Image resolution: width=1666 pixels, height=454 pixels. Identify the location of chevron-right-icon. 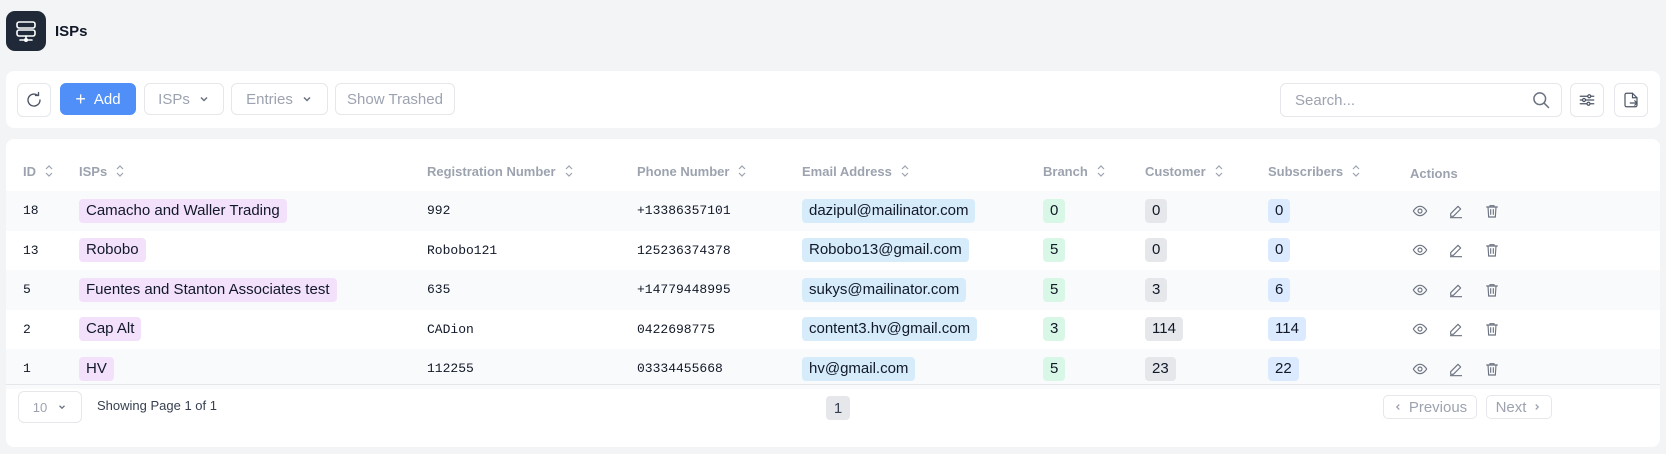
(1537, 407).